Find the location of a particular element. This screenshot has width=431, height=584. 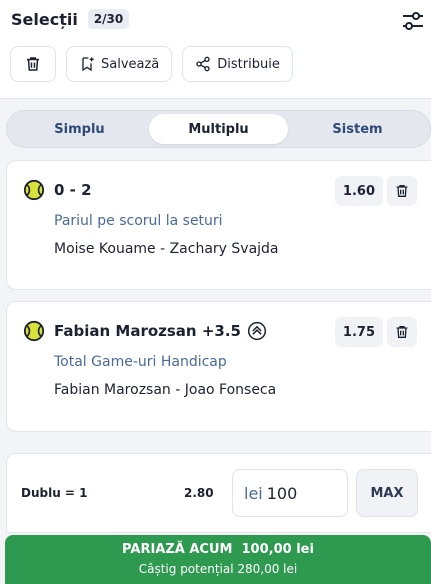

stake-input: lei 100 is located at coordinates (290, 493).